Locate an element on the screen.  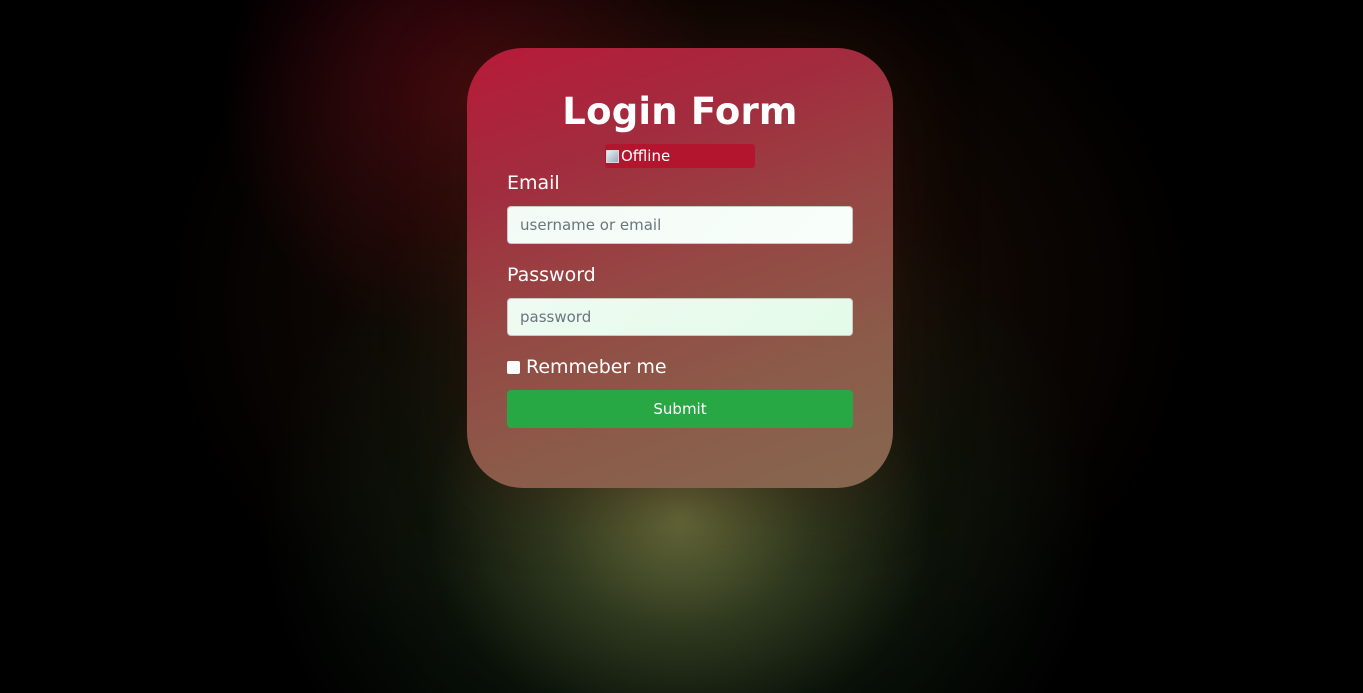
submit-button: Submit is located at coordinates (680, 409).